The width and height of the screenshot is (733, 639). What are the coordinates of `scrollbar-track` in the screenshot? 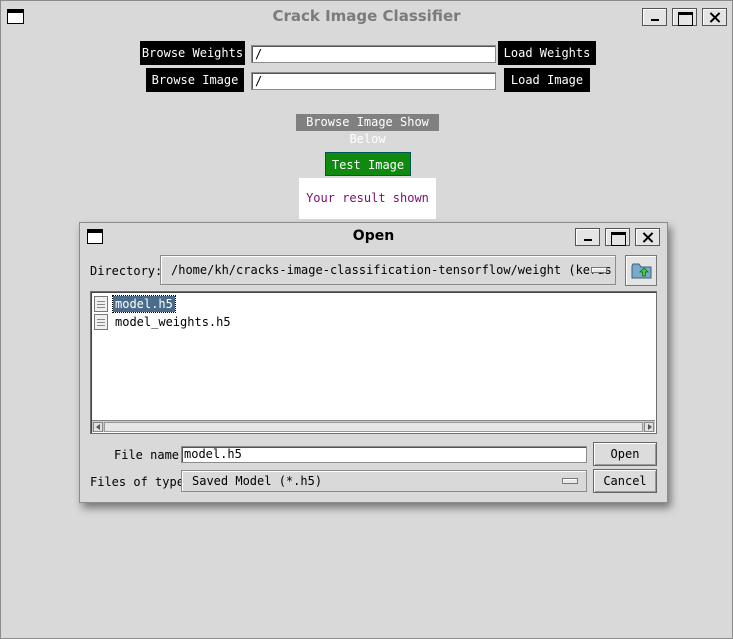 It's located at (373, 427).